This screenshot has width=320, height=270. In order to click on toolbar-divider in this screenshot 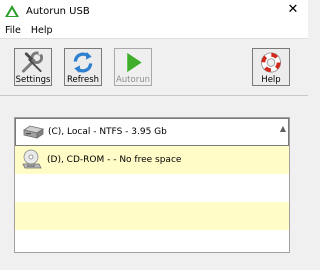, I will do `click(154, 95)`.